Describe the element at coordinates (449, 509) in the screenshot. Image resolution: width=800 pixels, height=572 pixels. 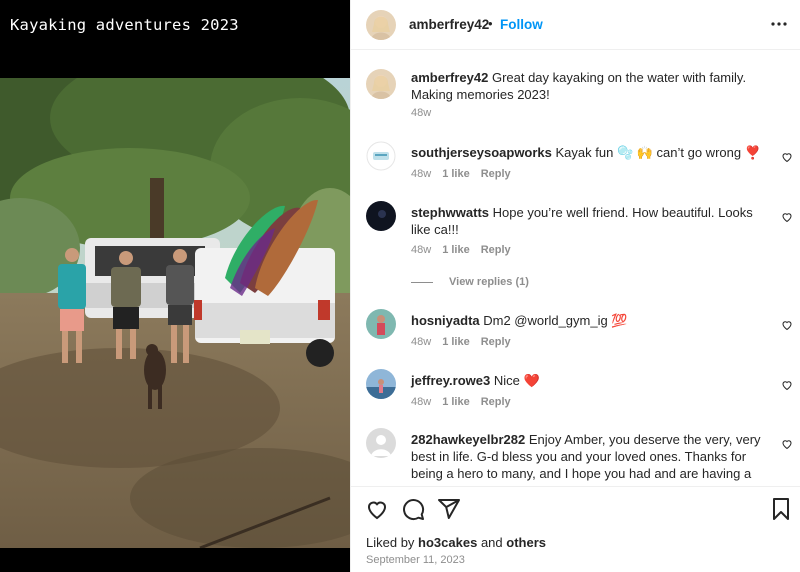
I see `share-send-icon` at that location.